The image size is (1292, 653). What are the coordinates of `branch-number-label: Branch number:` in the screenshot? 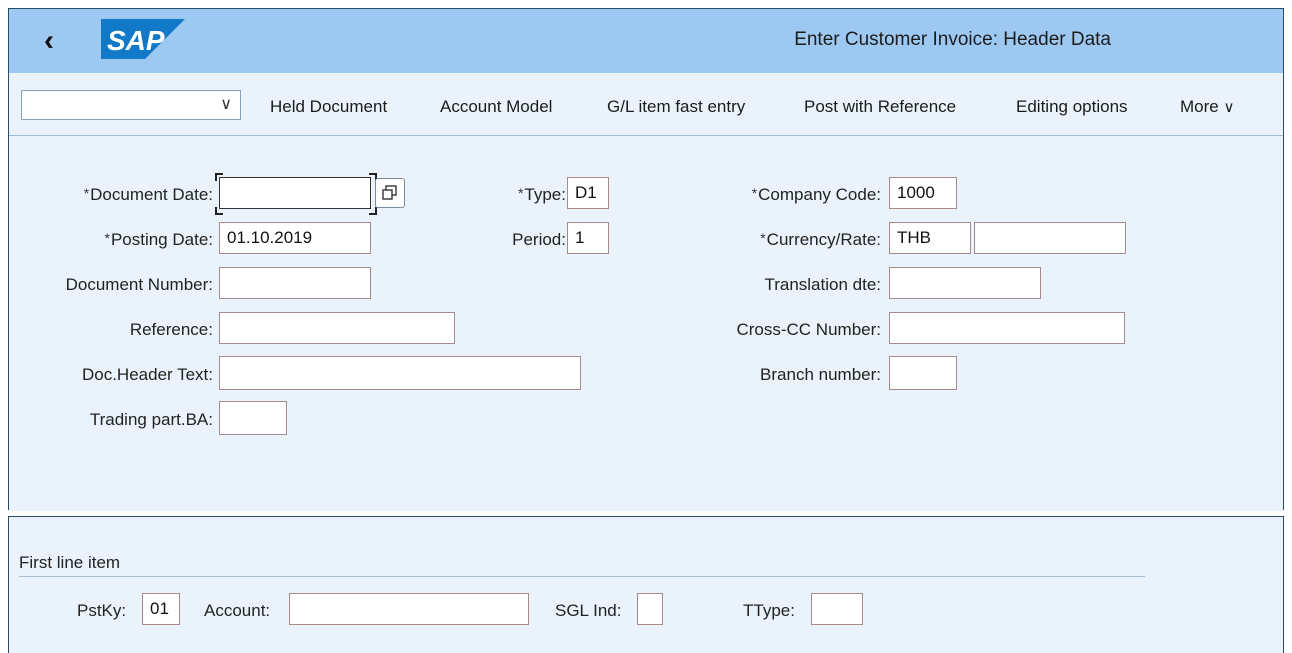 It's located at (820, 374).